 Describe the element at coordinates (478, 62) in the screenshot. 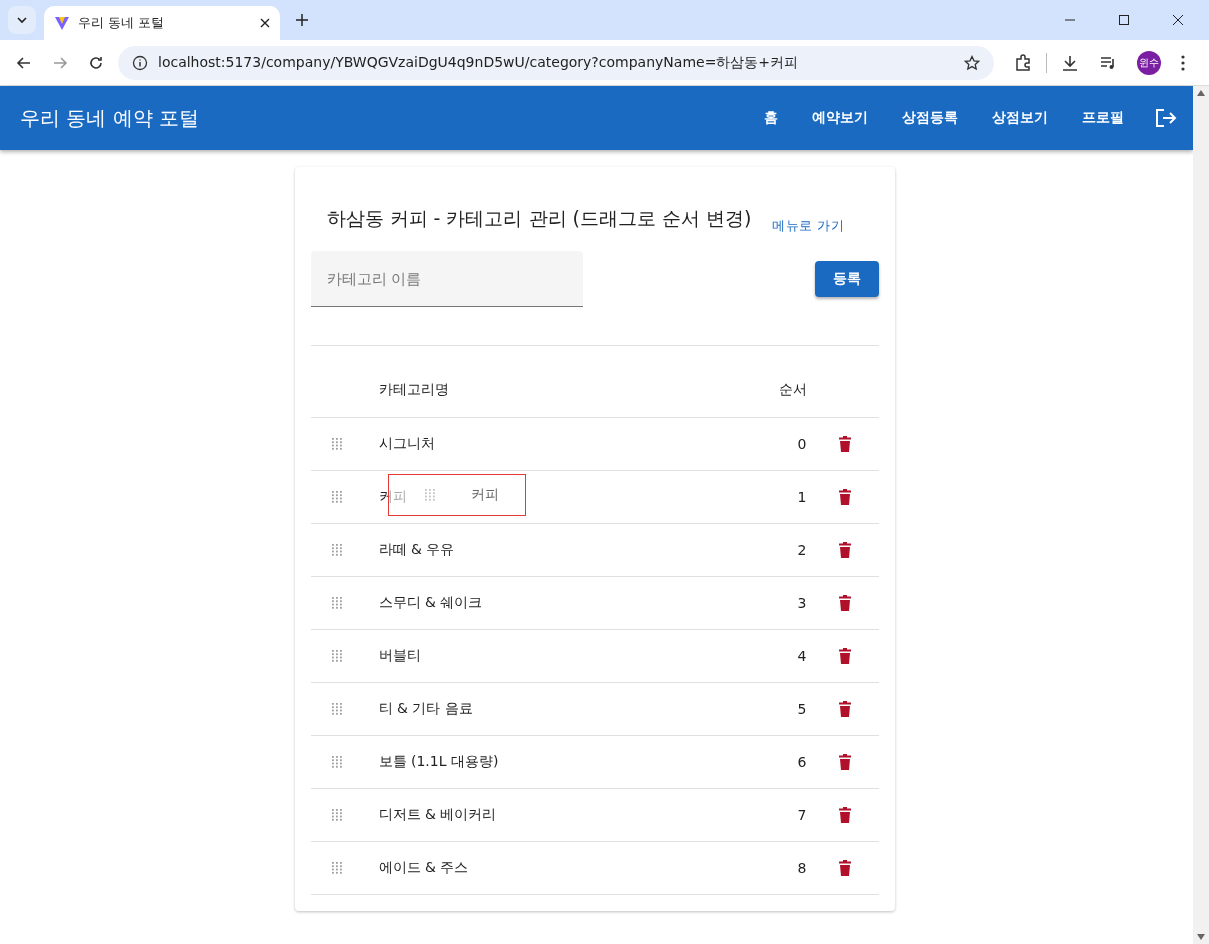

I see `url-text: localhost:5173/company/YBWQGVzaiDgU4q9nD5wU/category?companyName=하삼동+커피` at that location.